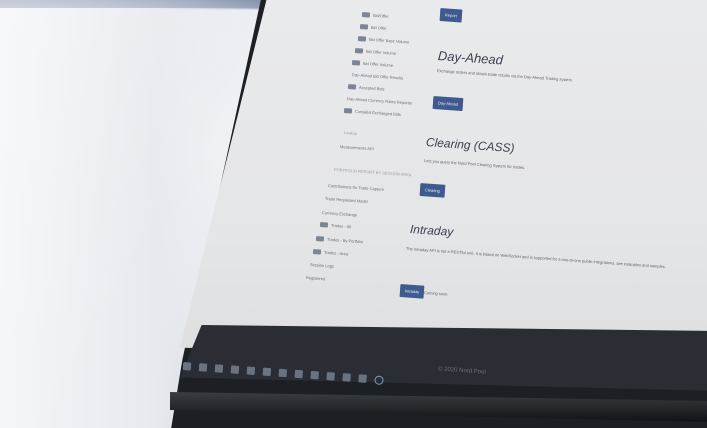 Image resolution: width=707 pixels, height=428 pixels. Describe the element at coordinates (371, 88) in the screenshot. I see `sidebar-item-label: Accepted Bids` at that location.